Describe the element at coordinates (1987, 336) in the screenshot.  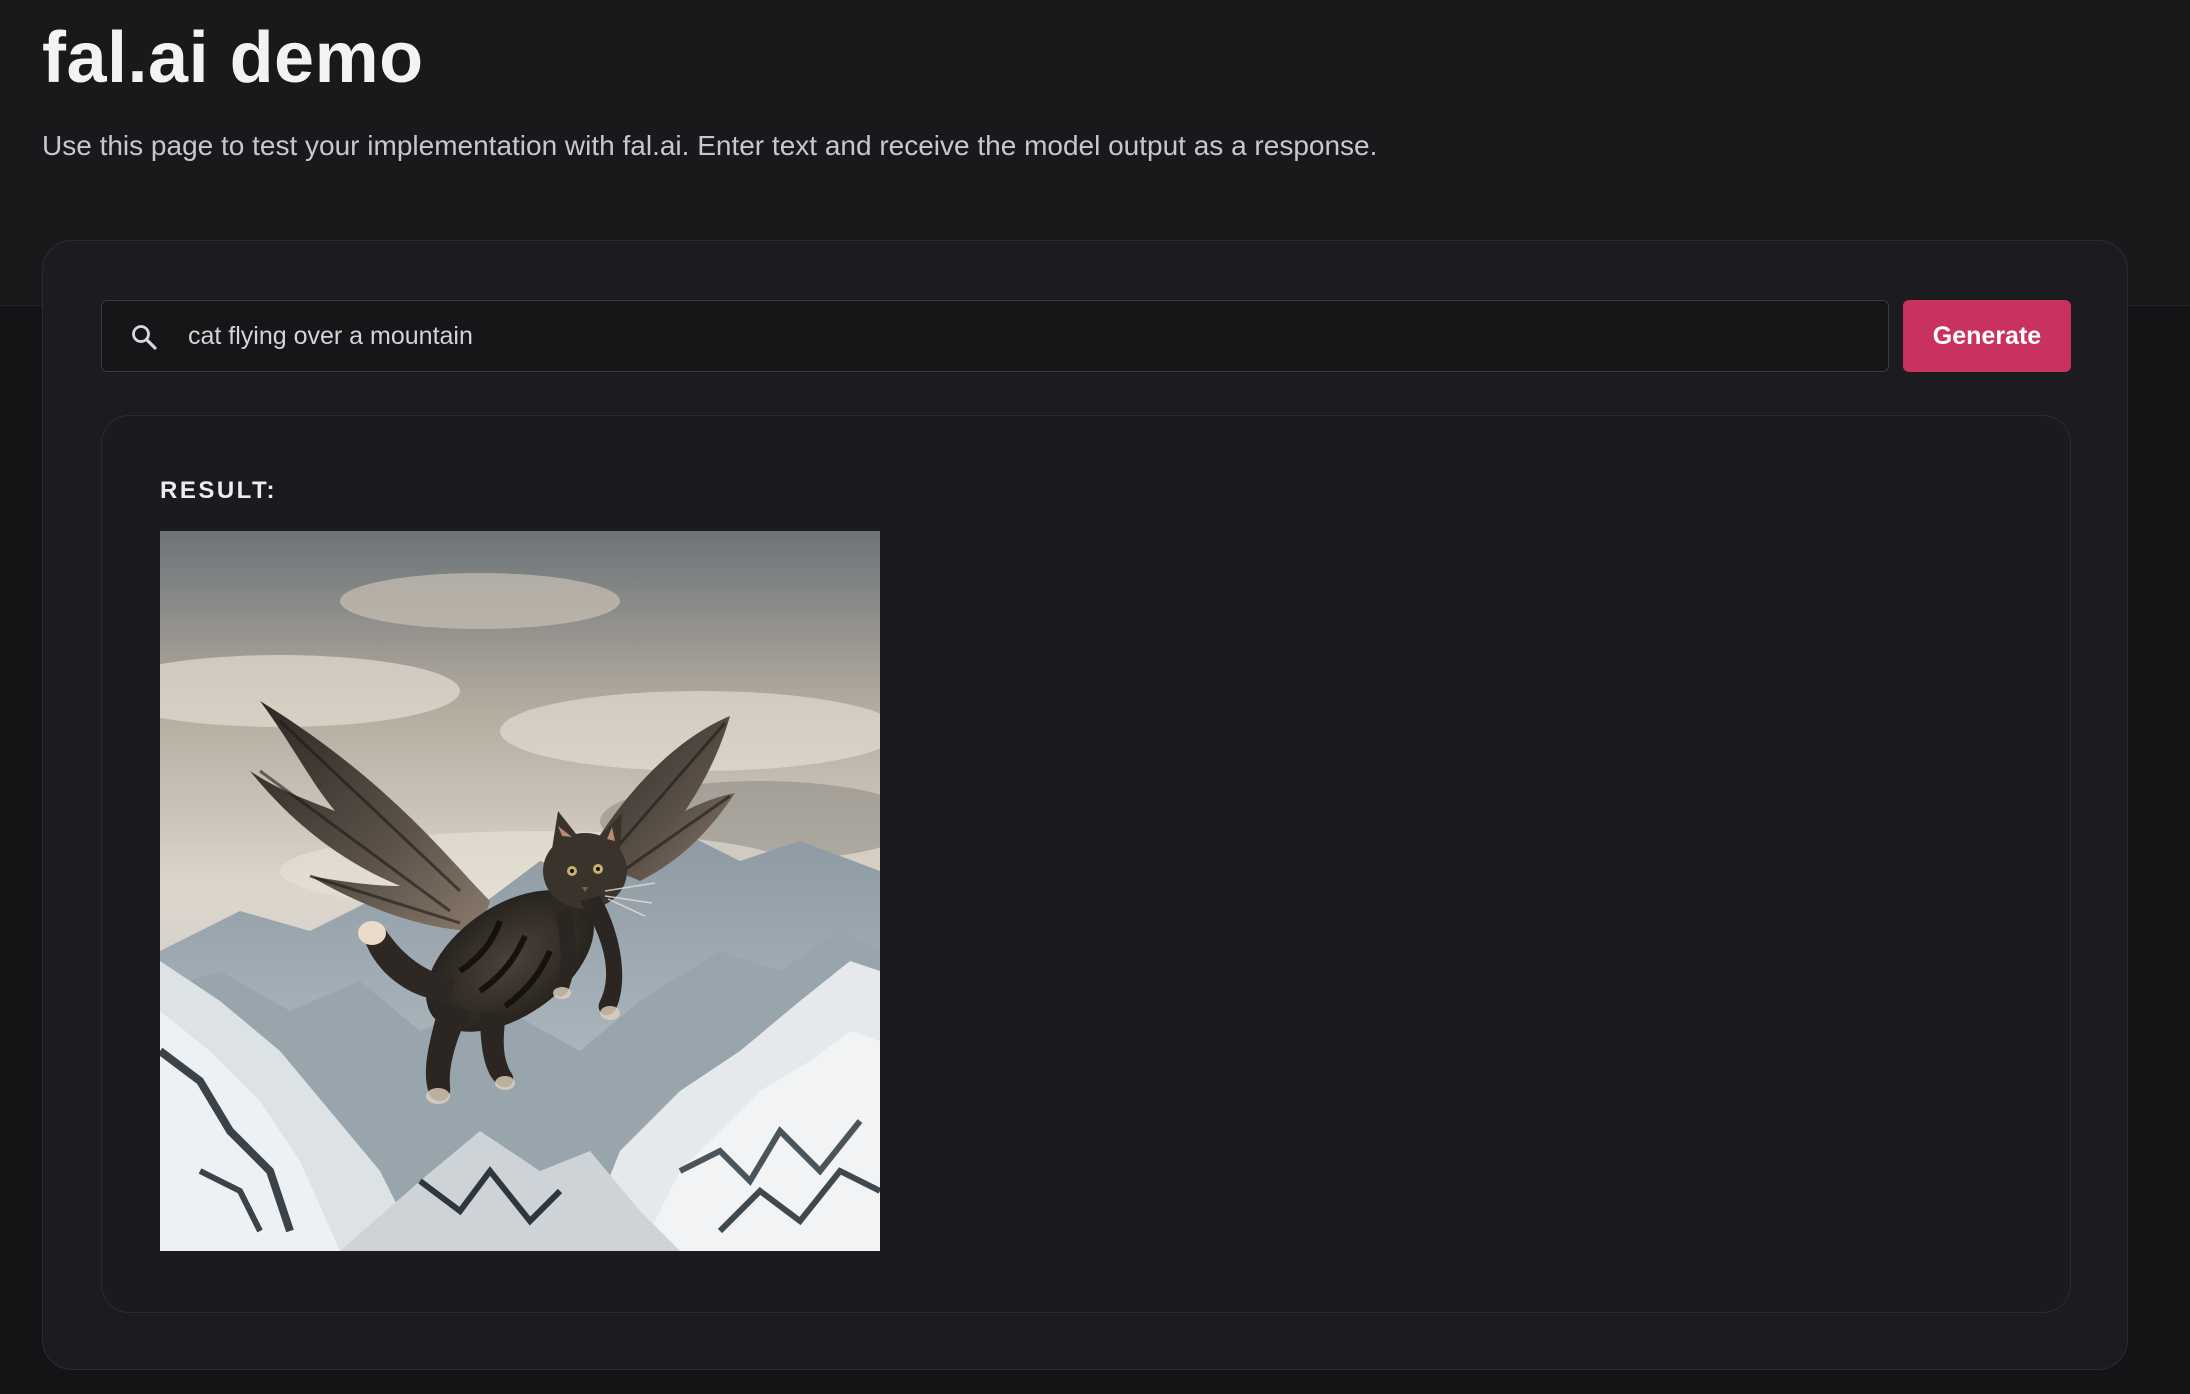
I see `generate-button: Generate` at that location.